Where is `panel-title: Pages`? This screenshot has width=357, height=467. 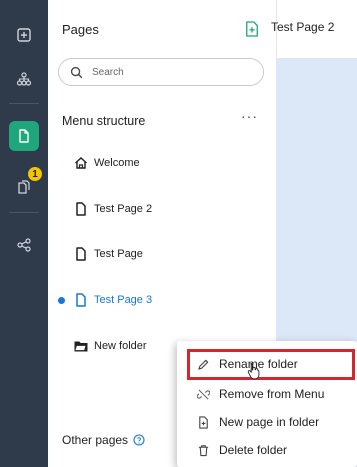 panel-title: Pages is located at coordinates (80, 29).